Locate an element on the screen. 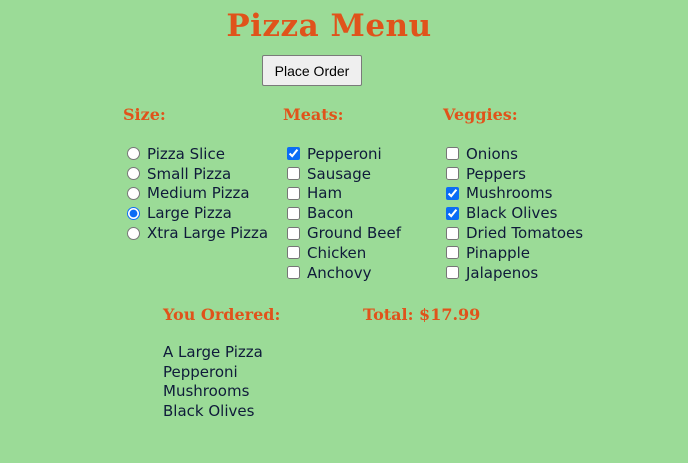  order-summary-line: A Large Pizza is located at coordinates (213, 352).